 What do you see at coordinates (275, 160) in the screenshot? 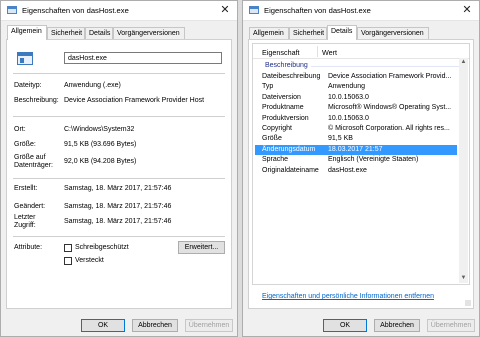
I see `property-name: Sprache` at bounding box center [275, 160].